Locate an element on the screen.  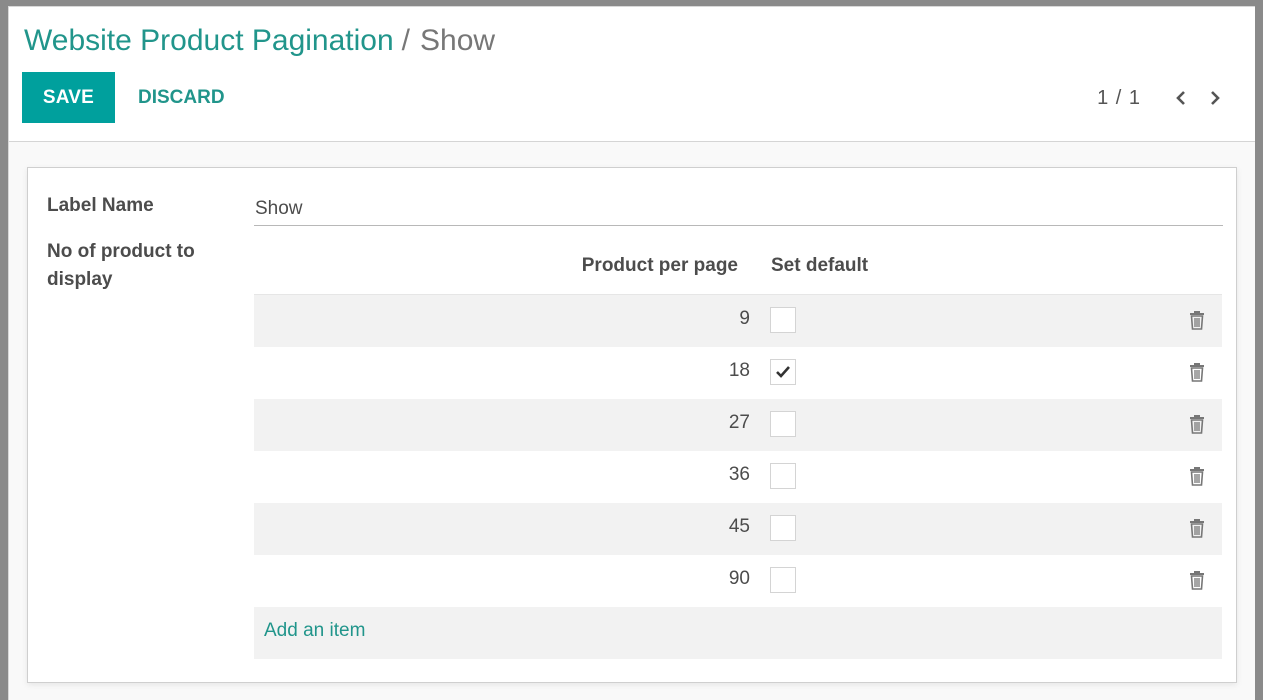
table-row: 27 is located at coordinates (738, 425).